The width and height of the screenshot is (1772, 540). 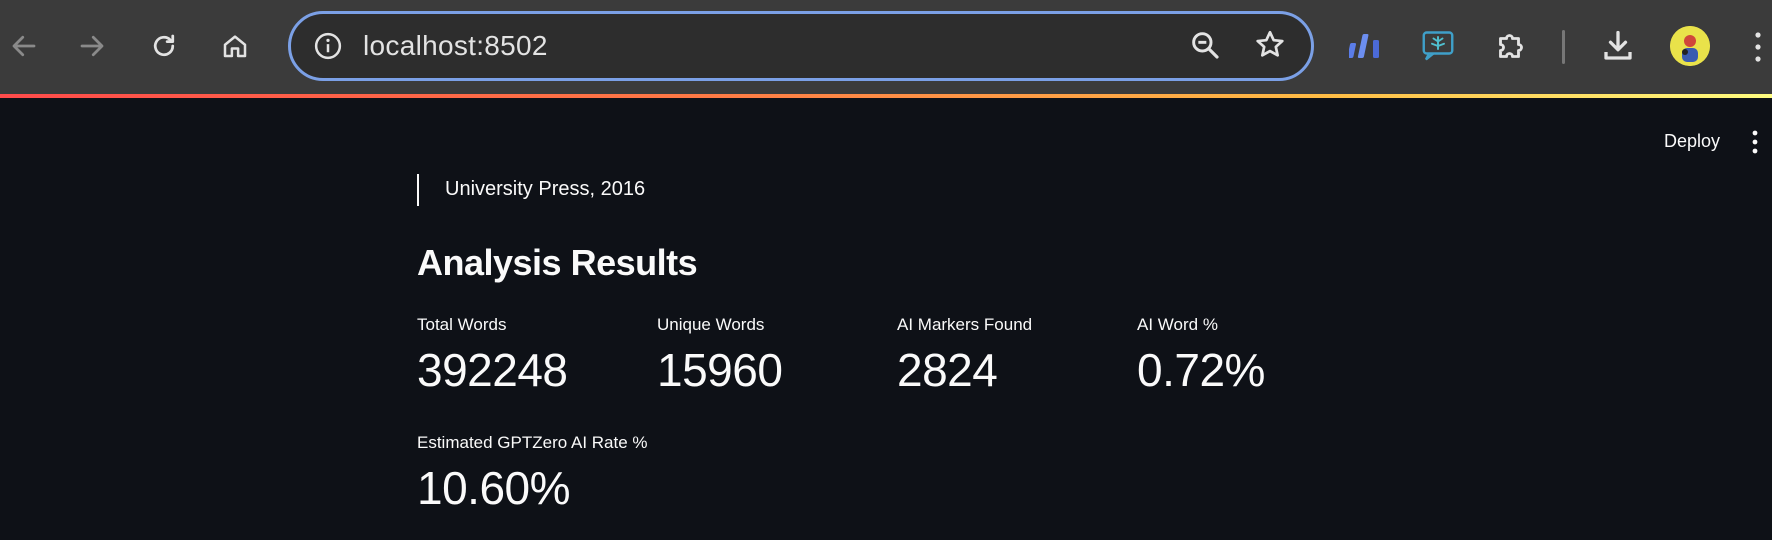 I want to click on puzzle-extension-icon, so click(x=1511, y=46).